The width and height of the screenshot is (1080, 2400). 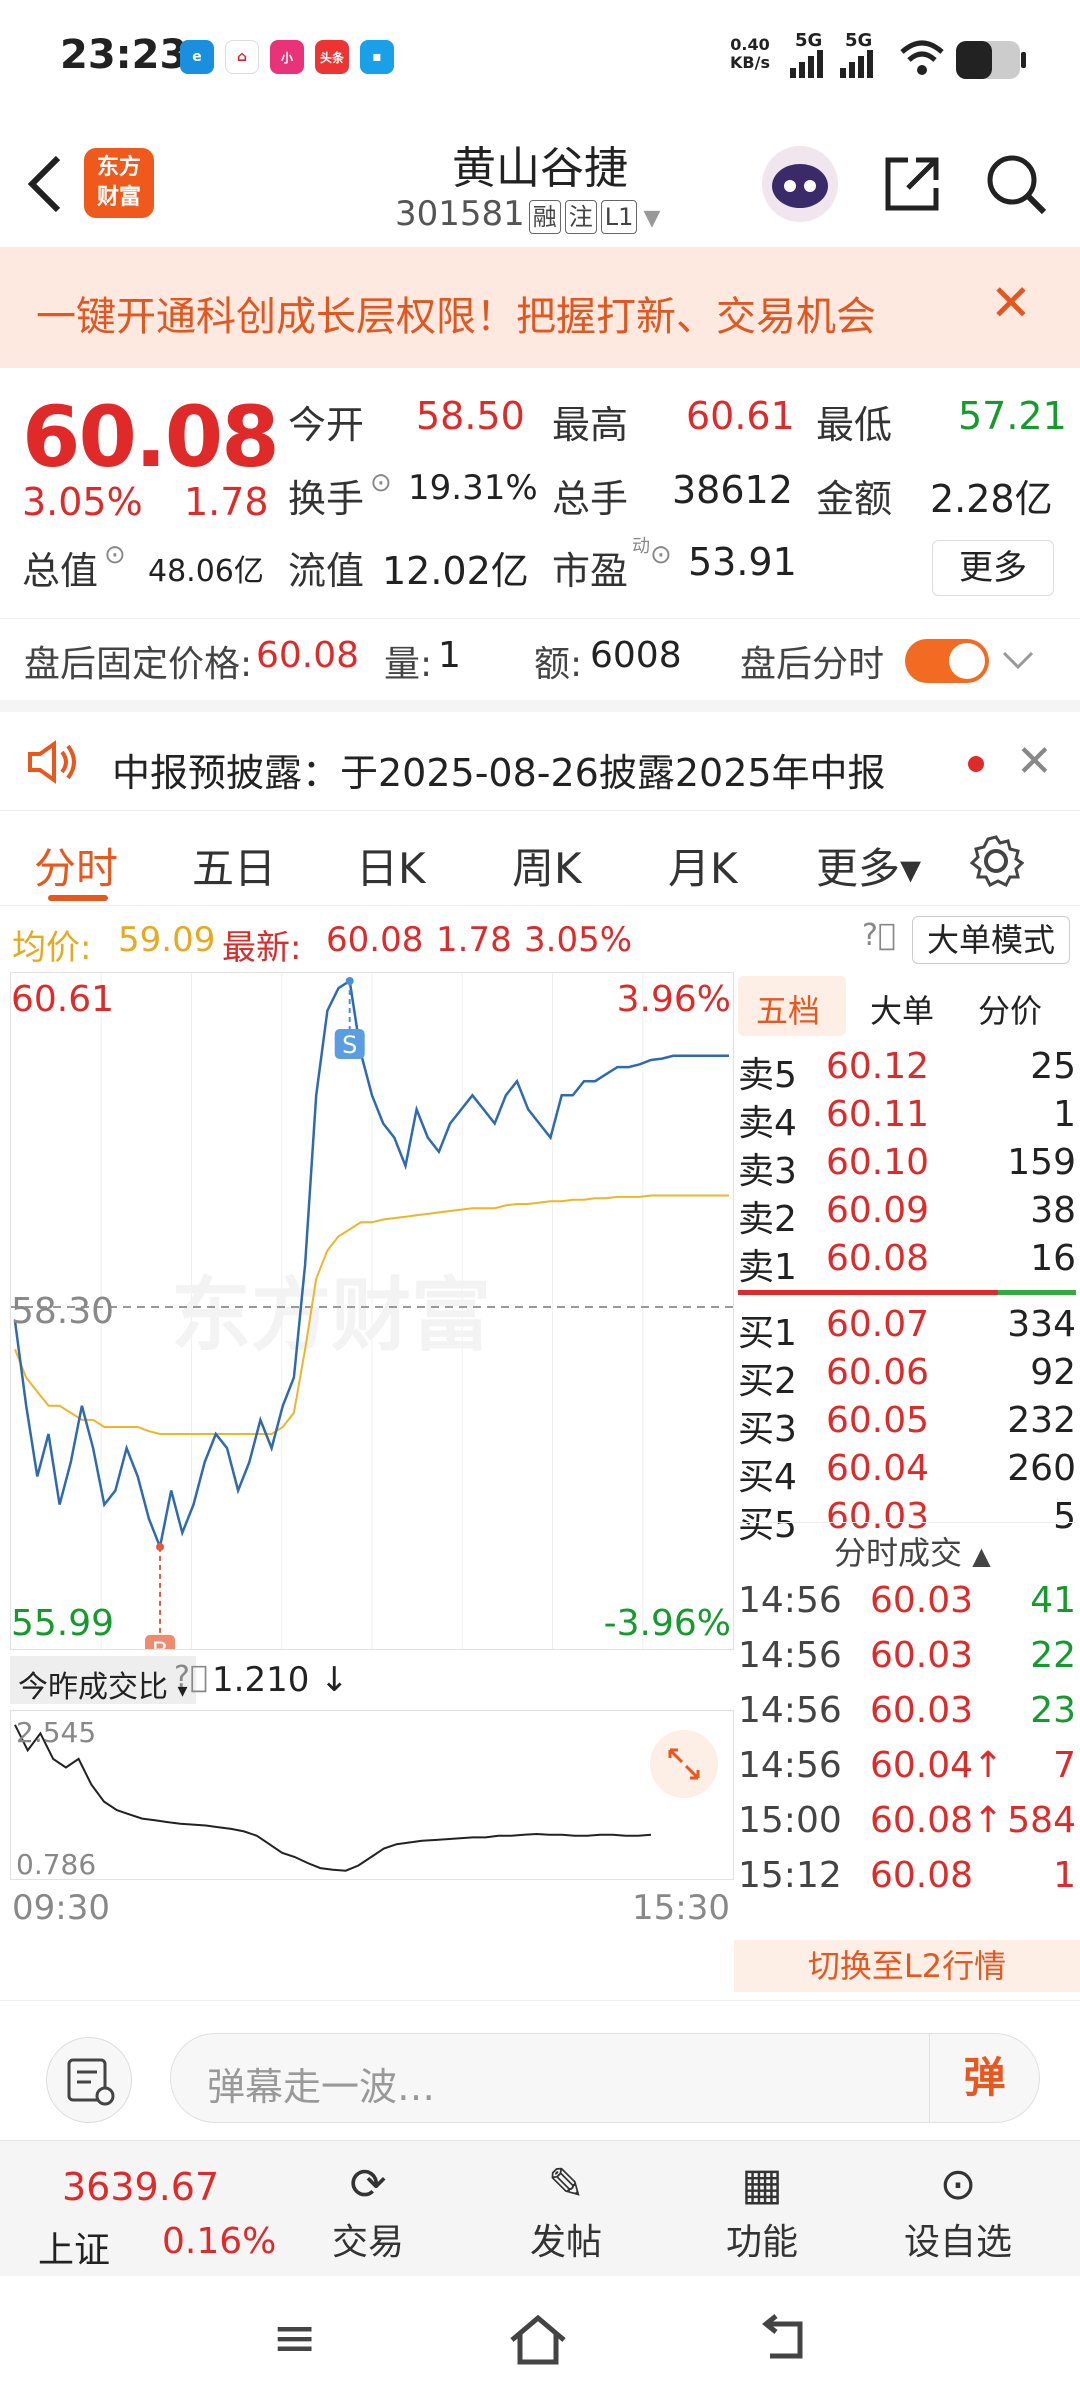 I want to click on ask-row: 卖2 60.09 38, so click(x=907, y=1215).